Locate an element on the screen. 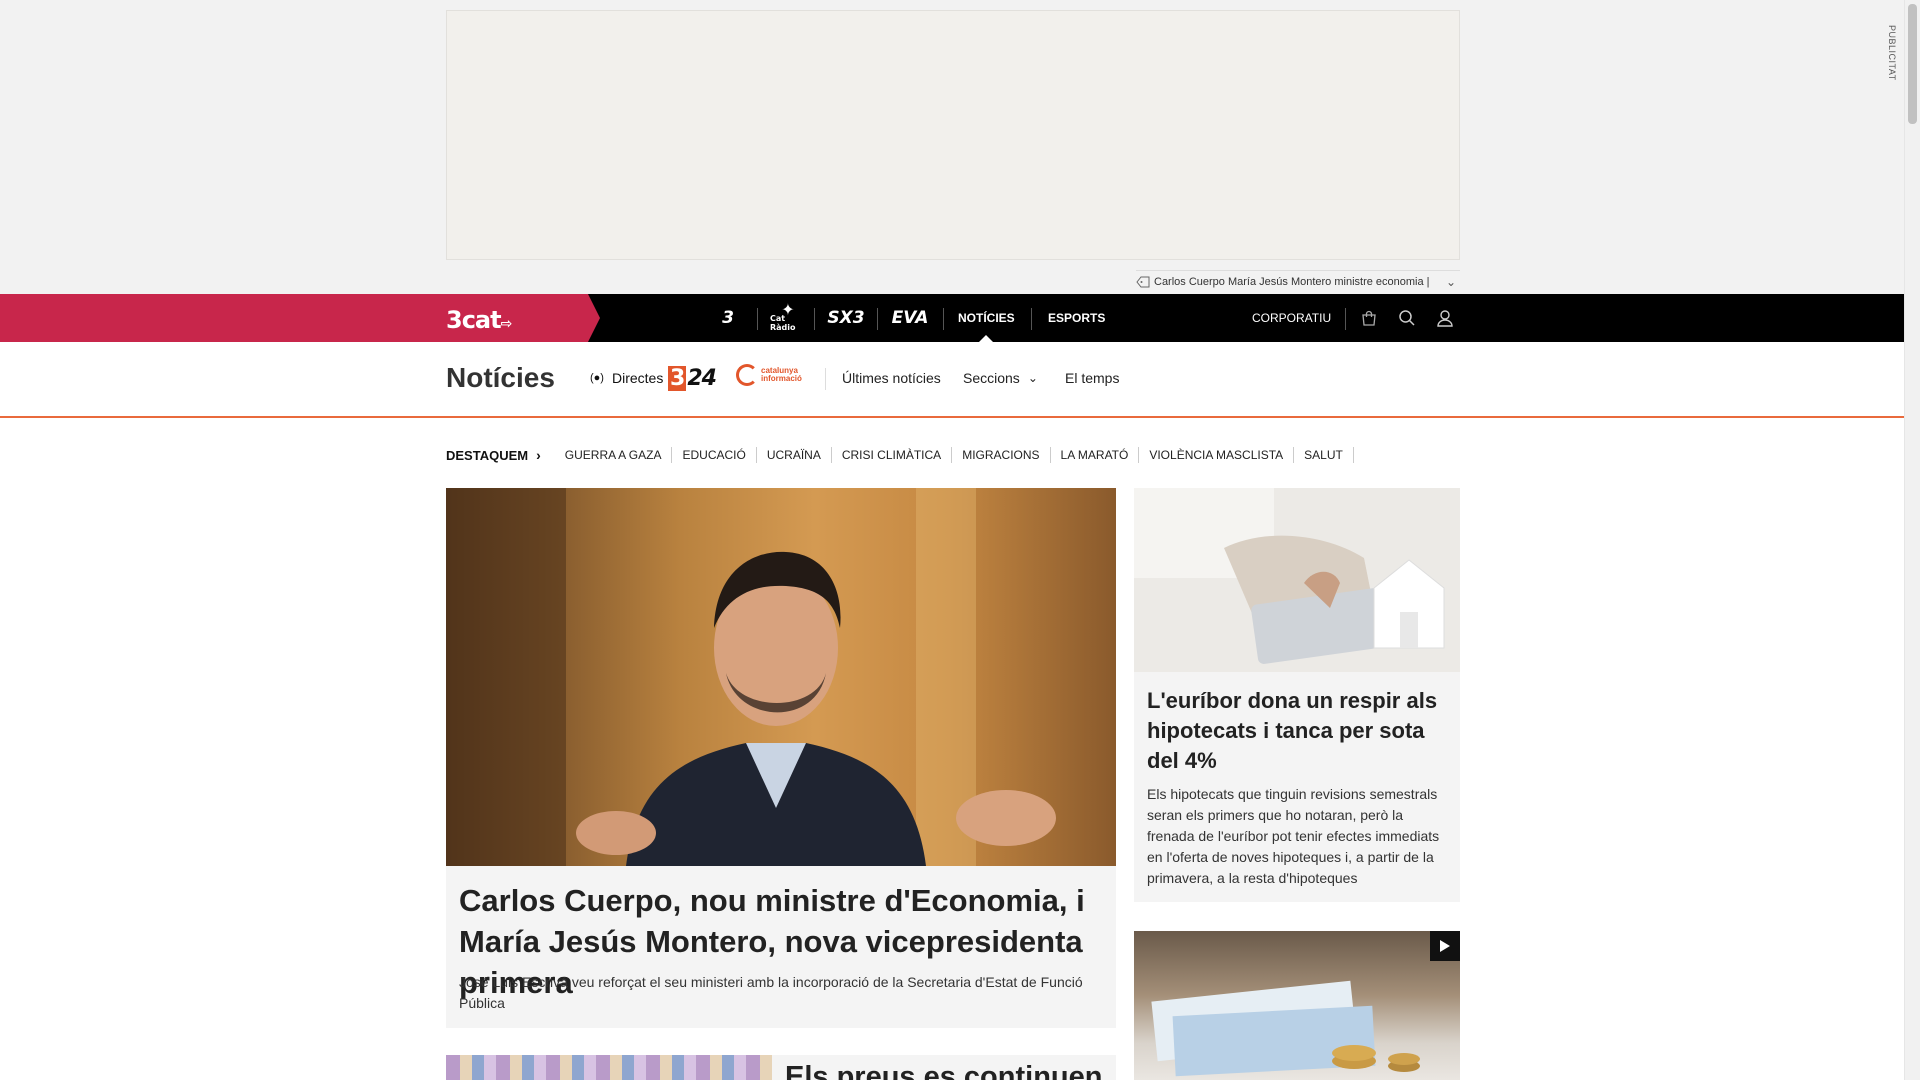  catradio-icon: ✦ is located at coordinates (788, 309).